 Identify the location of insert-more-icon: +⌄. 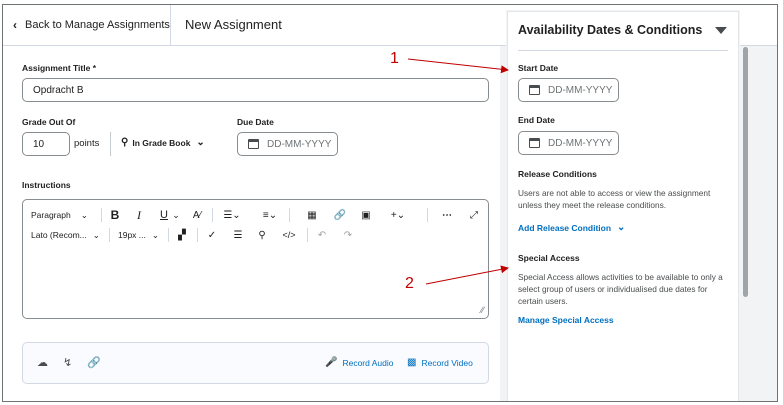
(398, 215).